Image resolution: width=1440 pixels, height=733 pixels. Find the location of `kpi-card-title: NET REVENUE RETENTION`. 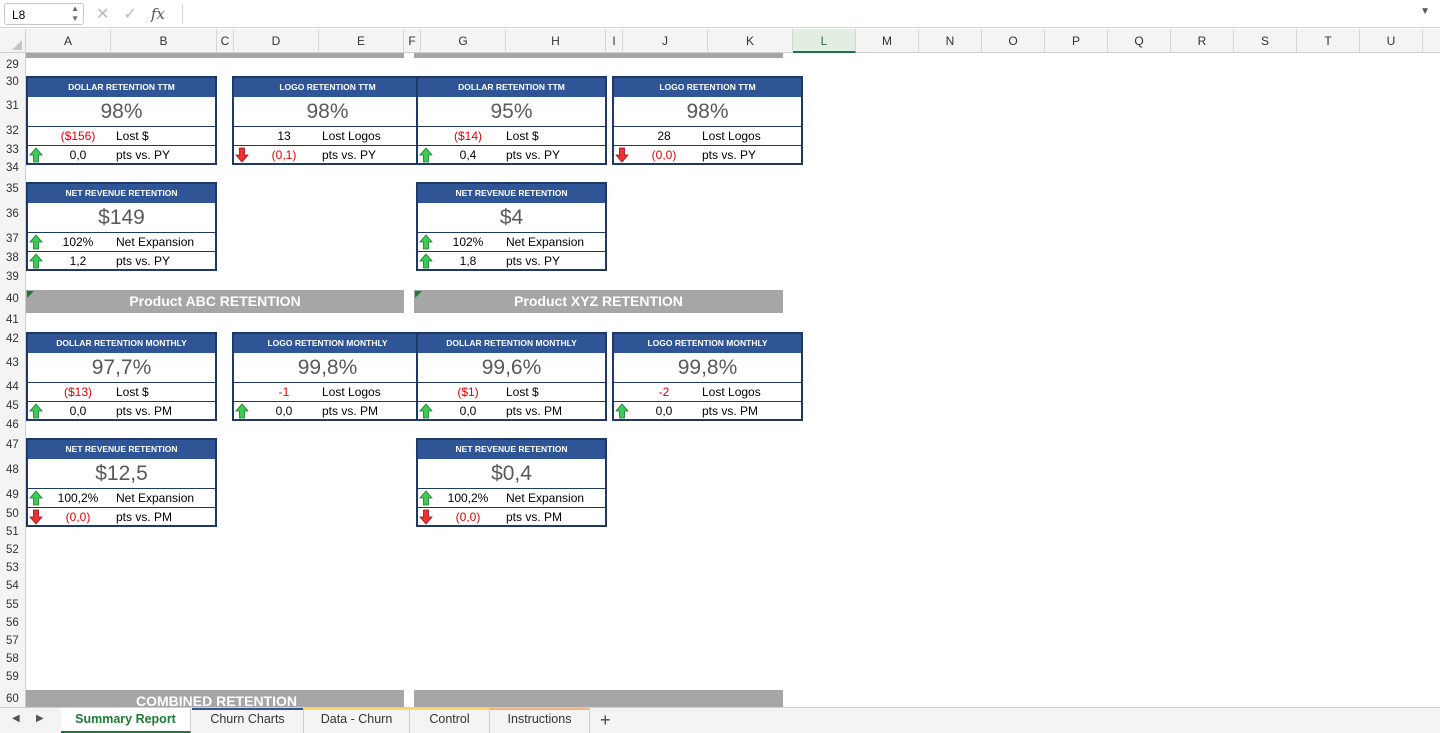

kpi-card-title: NET REVENUE RETENTION is located at coordinates (121, 193).